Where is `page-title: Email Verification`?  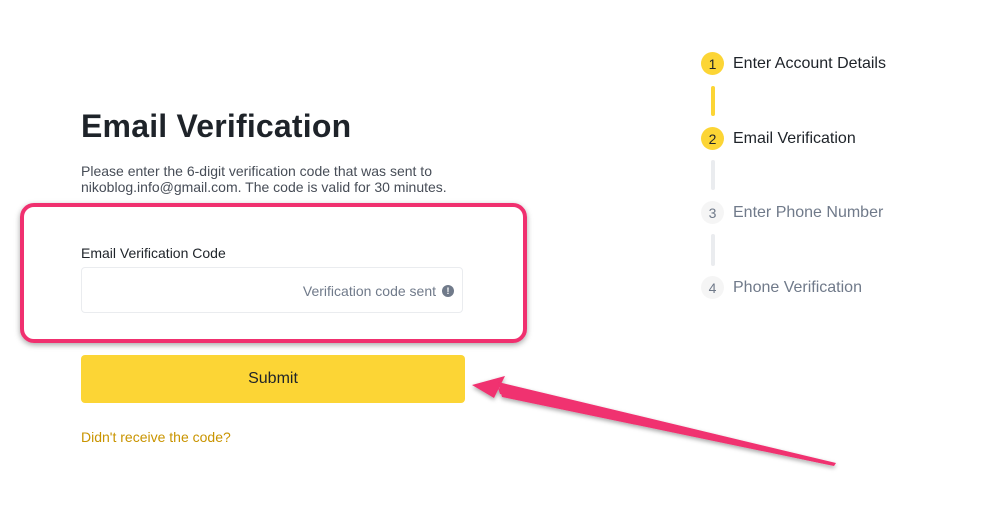 page-title: Email Verification is located at coordinates (216, 126).